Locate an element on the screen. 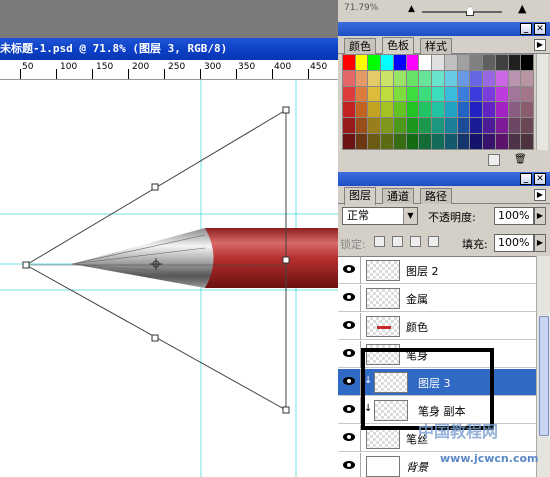  swatches-panel-header: _ ✕ is located at coordinates (444, 29).